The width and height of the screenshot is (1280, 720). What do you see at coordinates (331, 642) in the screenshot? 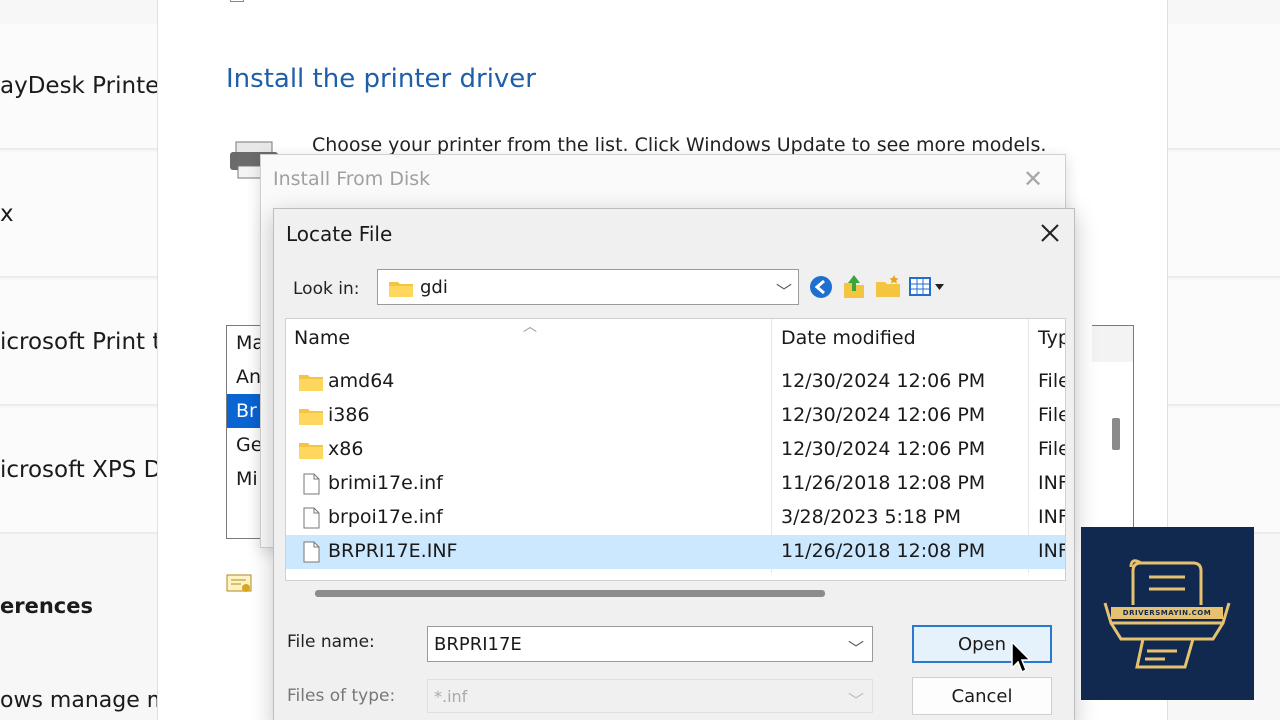
I see `file-name-label: File name:` at bounding box center [331, 642].